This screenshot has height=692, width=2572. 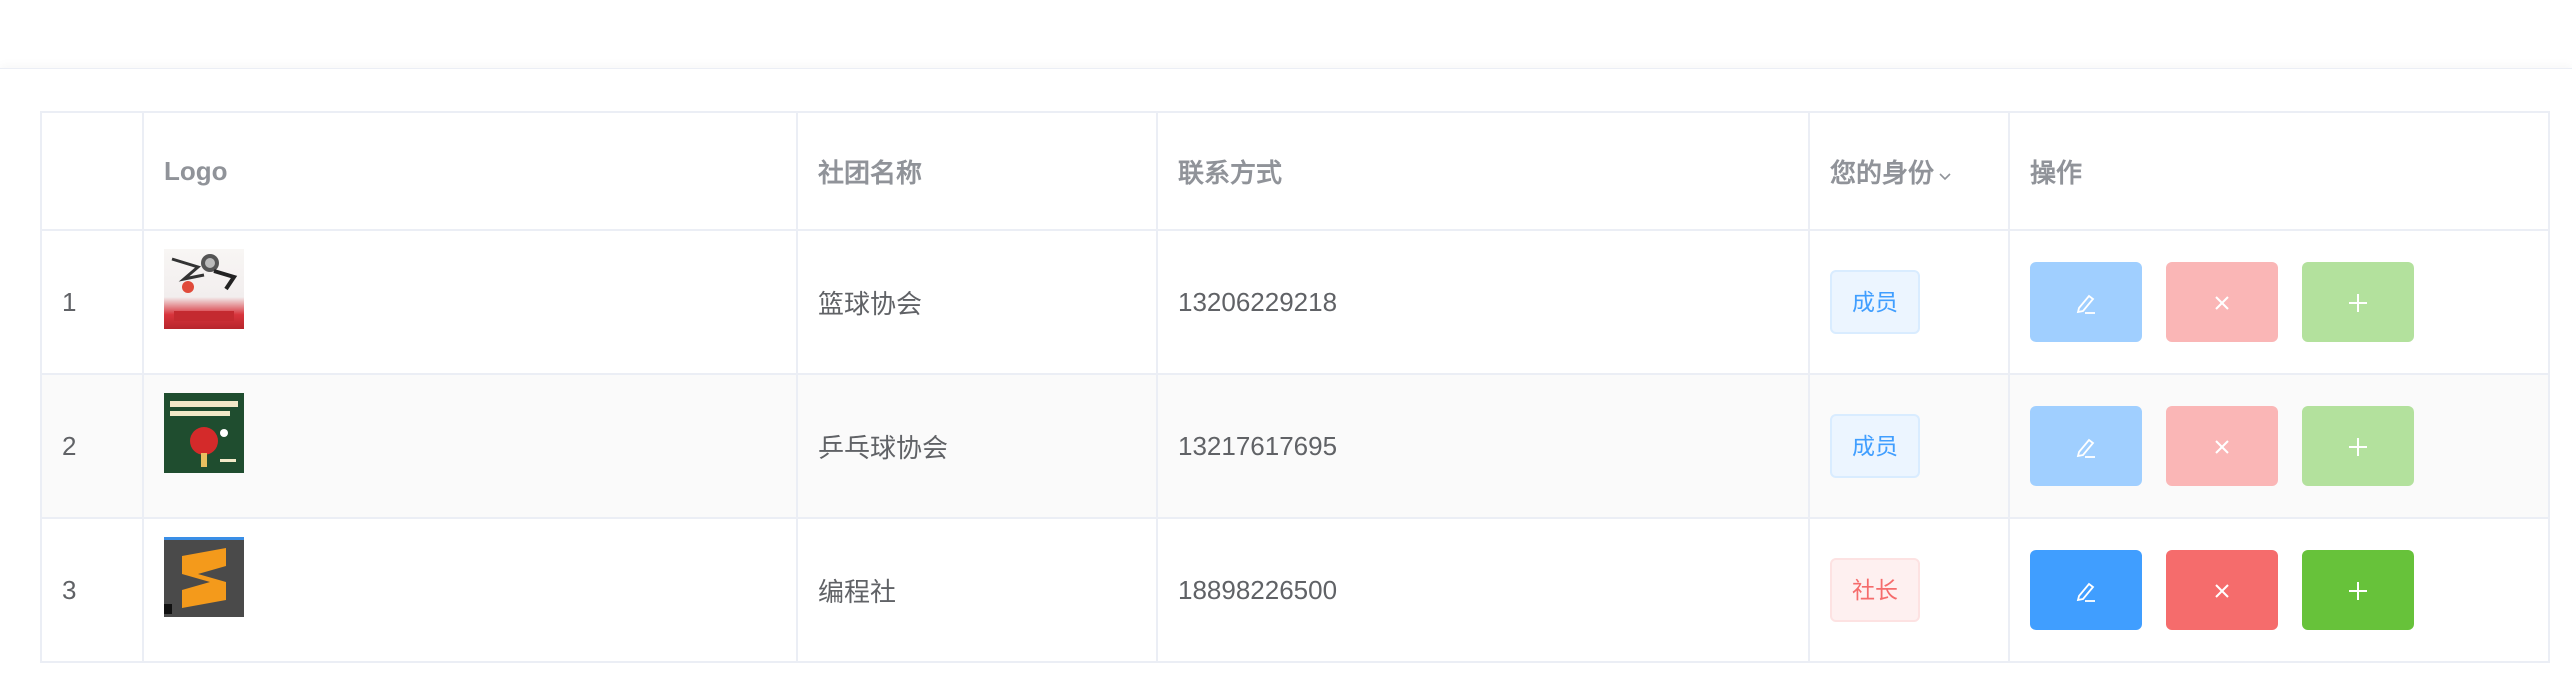 What do you see at coordinates (1483, 446) in the screenshot?
I see `contact-phone: 13217617695` at bounding box center [1483, 446].